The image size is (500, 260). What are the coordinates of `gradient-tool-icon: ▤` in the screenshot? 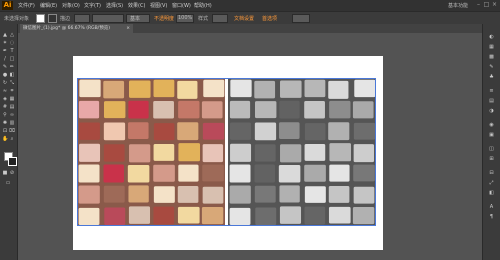 It's located at (12, 107).